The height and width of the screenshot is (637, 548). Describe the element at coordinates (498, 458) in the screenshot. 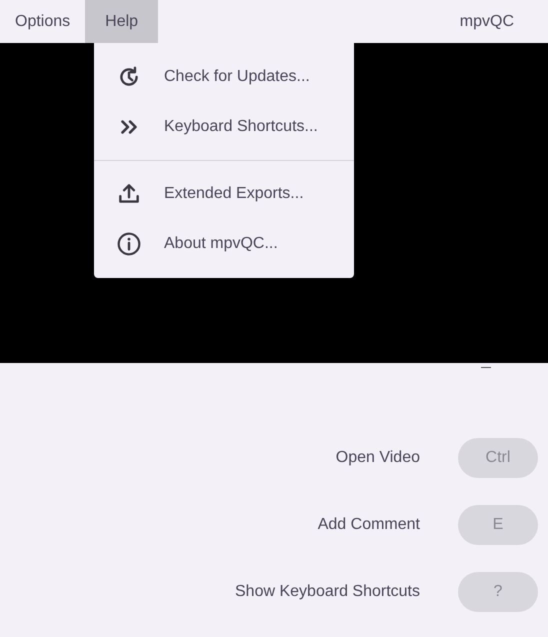

I see `key-cap: Ctrl` at that location.